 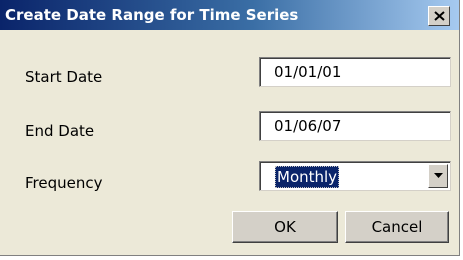 What do you see at coordinates (355, 176) in the screenshot?
I see `frequency-select: Monthly` at bounding box center [355, 176].